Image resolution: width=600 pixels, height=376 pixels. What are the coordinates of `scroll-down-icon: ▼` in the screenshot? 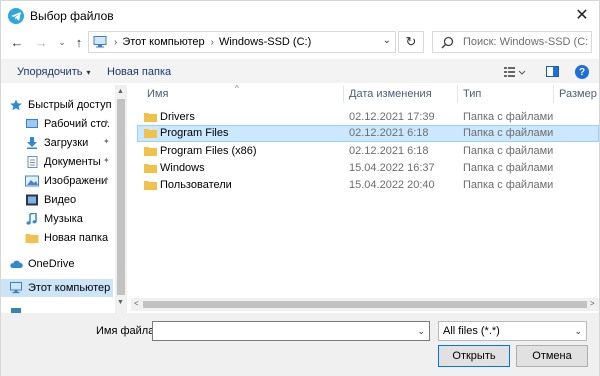 It's located at (120, 302).